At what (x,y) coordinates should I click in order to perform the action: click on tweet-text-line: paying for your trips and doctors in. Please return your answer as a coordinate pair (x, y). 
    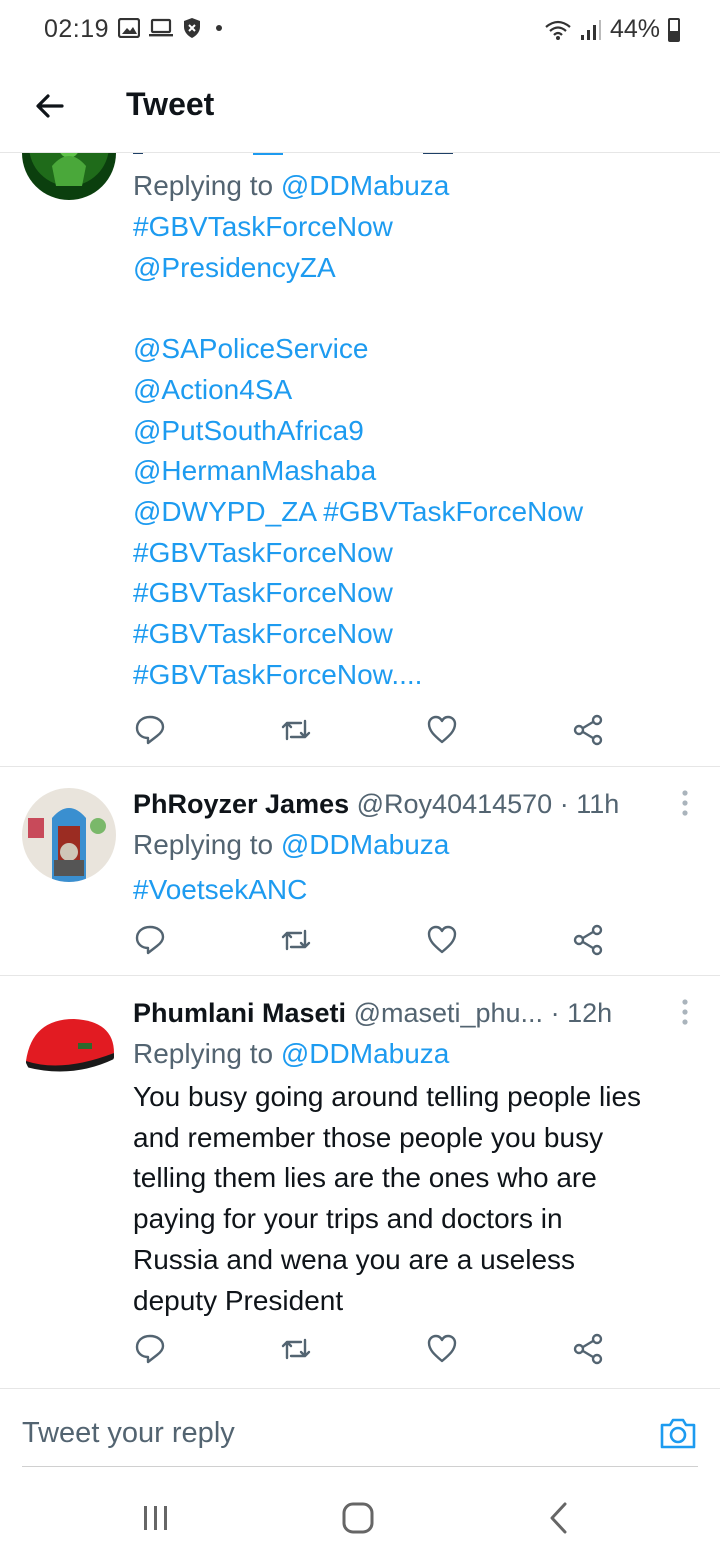
    Looking at the image, I should click on (348, 1219).